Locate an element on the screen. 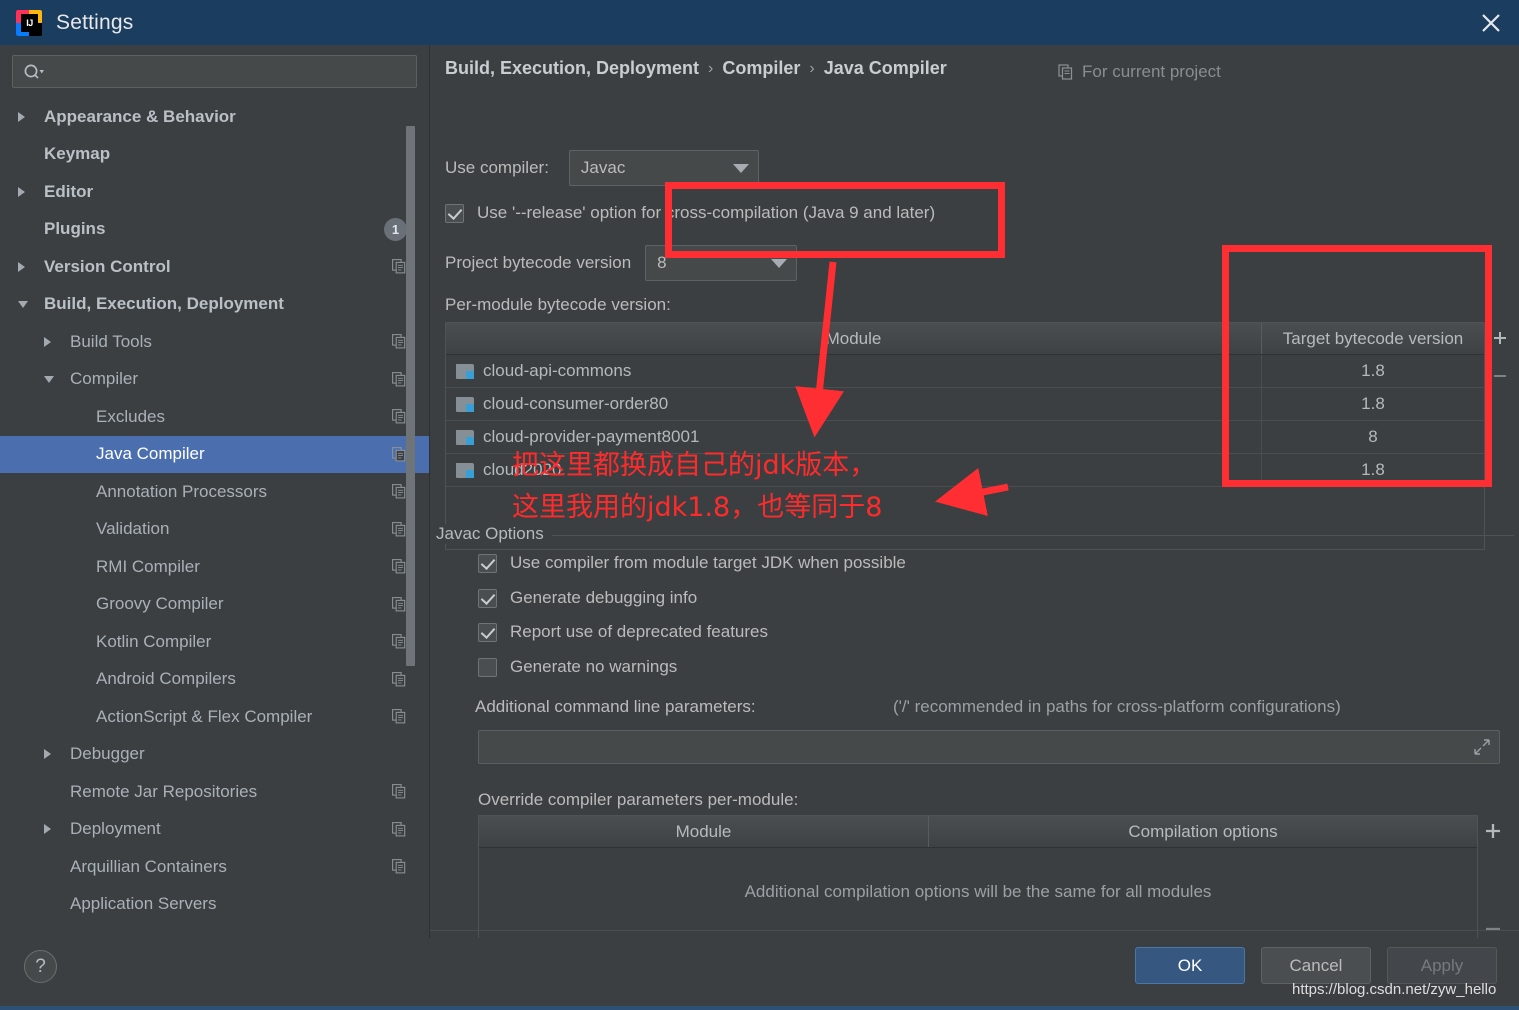  use-compiler-value: Javac is located at coordinates (603, 167).